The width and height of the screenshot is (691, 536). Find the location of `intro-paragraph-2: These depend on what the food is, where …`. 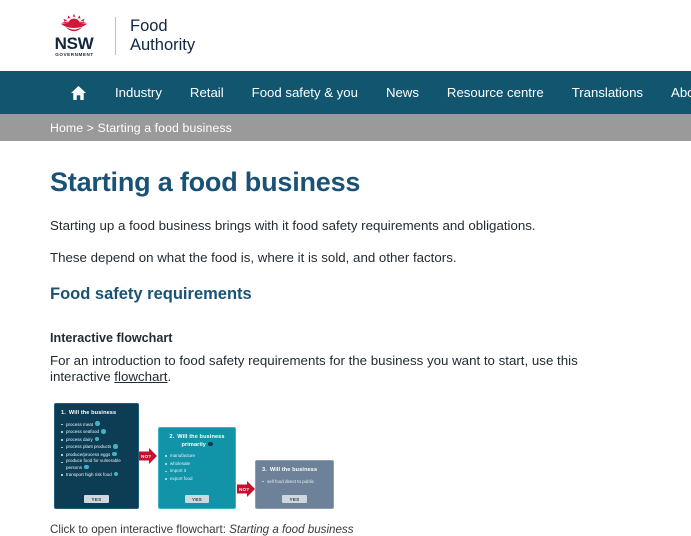

intro-paragraph-2: These depend on what the food is, where … is located at coordinates (253, 257).